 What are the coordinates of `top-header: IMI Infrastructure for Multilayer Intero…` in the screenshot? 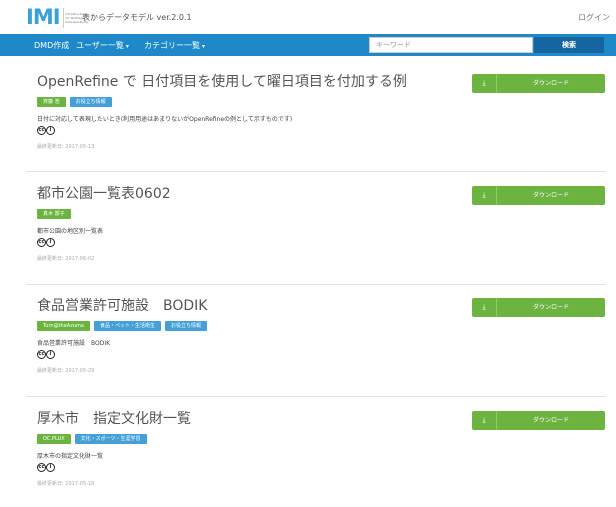 It's located at (308, 17).